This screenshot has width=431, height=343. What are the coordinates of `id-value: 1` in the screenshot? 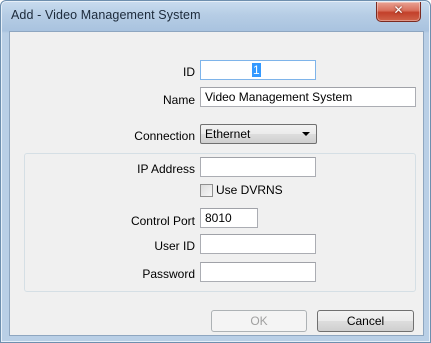 It's located at (256, 70).